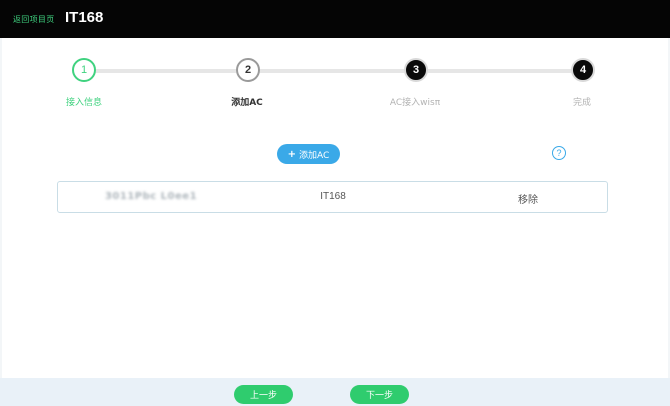 The width and height of the screenshot is (670, 406). I want to click on add-ac-button: + 添加AC, so click(308, 154).